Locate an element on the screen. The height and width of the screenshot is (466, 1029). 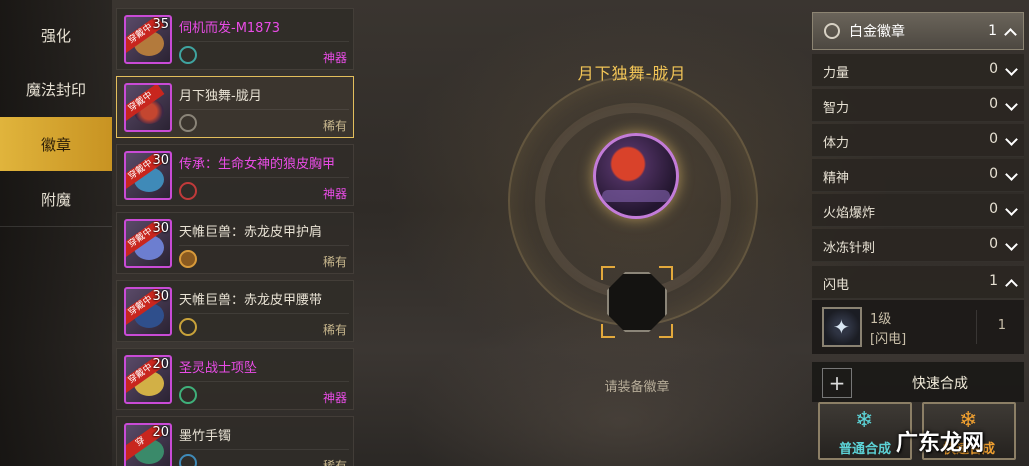
list-item-selected: 穿戴中 月下独舞-胧月 稀有 is located at coordinates (235, 107).